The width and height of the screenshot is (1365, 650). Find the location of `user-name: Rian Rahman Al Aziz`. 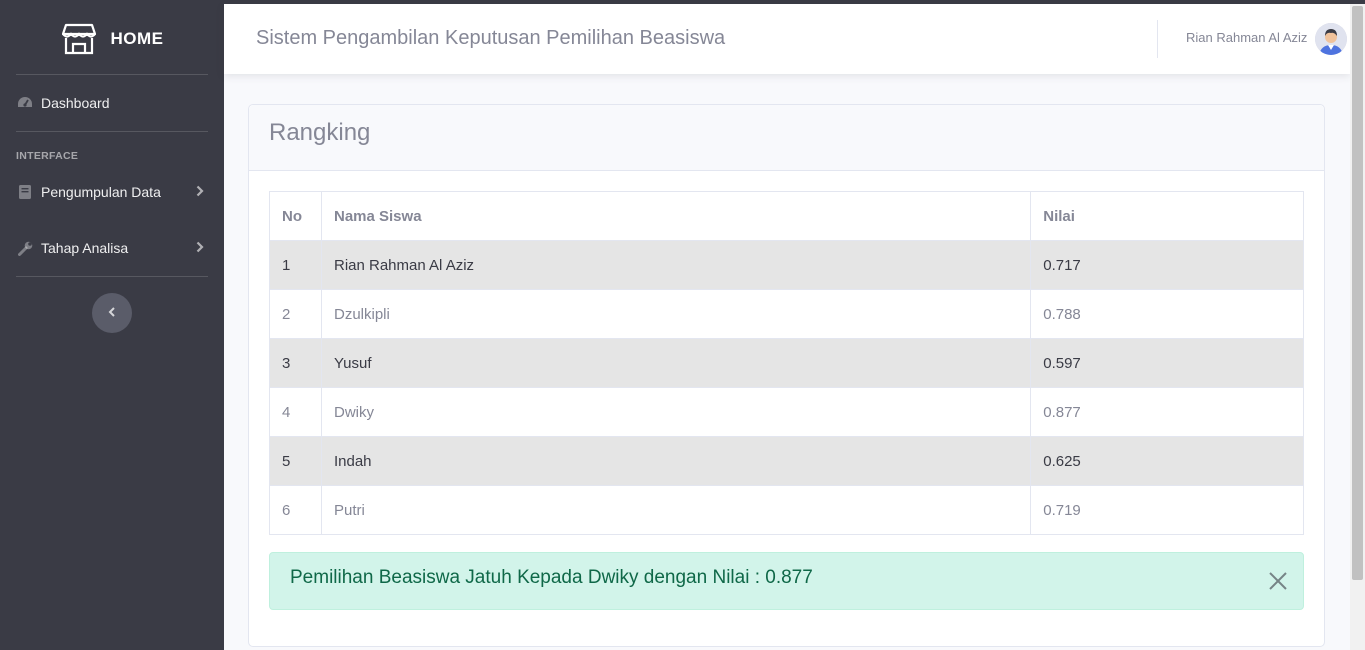

user-name: Rian Rahman Al Aziz is located at coordinates (1246, 37).